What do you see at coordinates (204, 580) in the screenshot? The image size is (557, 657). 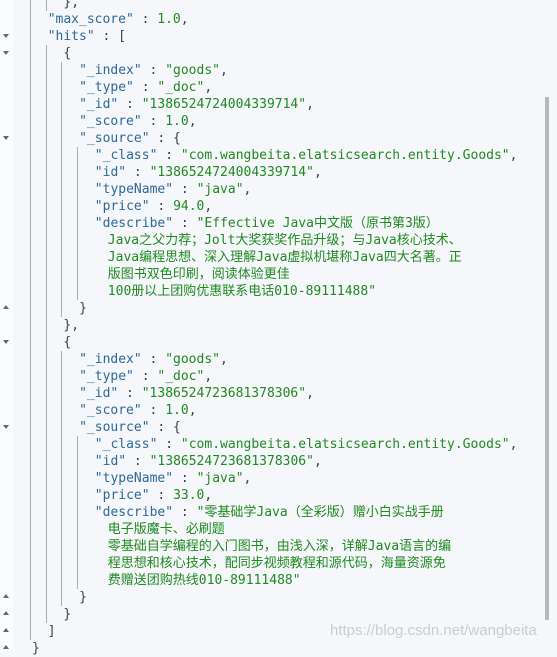 I see `json-string: 费赠送团购热线010-89111488"` at bounding box center [204, 580].